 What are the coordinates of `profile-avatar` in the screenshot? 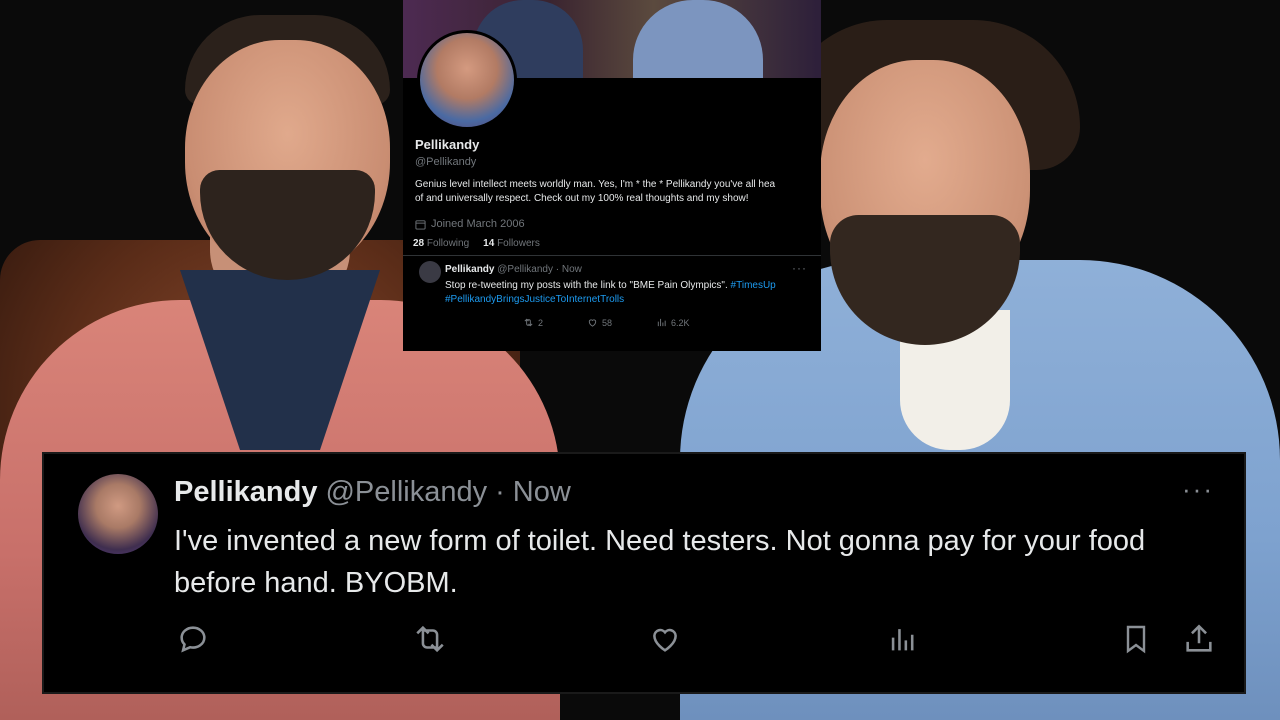 It's located at (467, 80).